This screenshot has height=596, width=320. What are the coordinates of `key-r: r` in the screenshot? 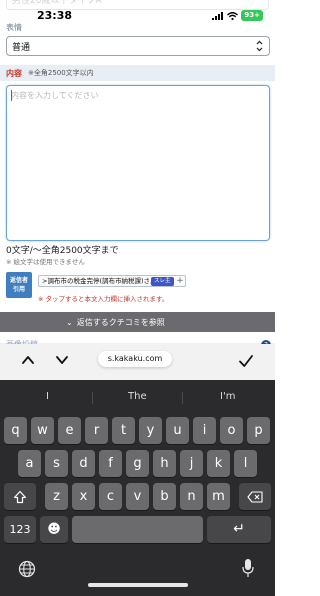 It's located at (96, 430).